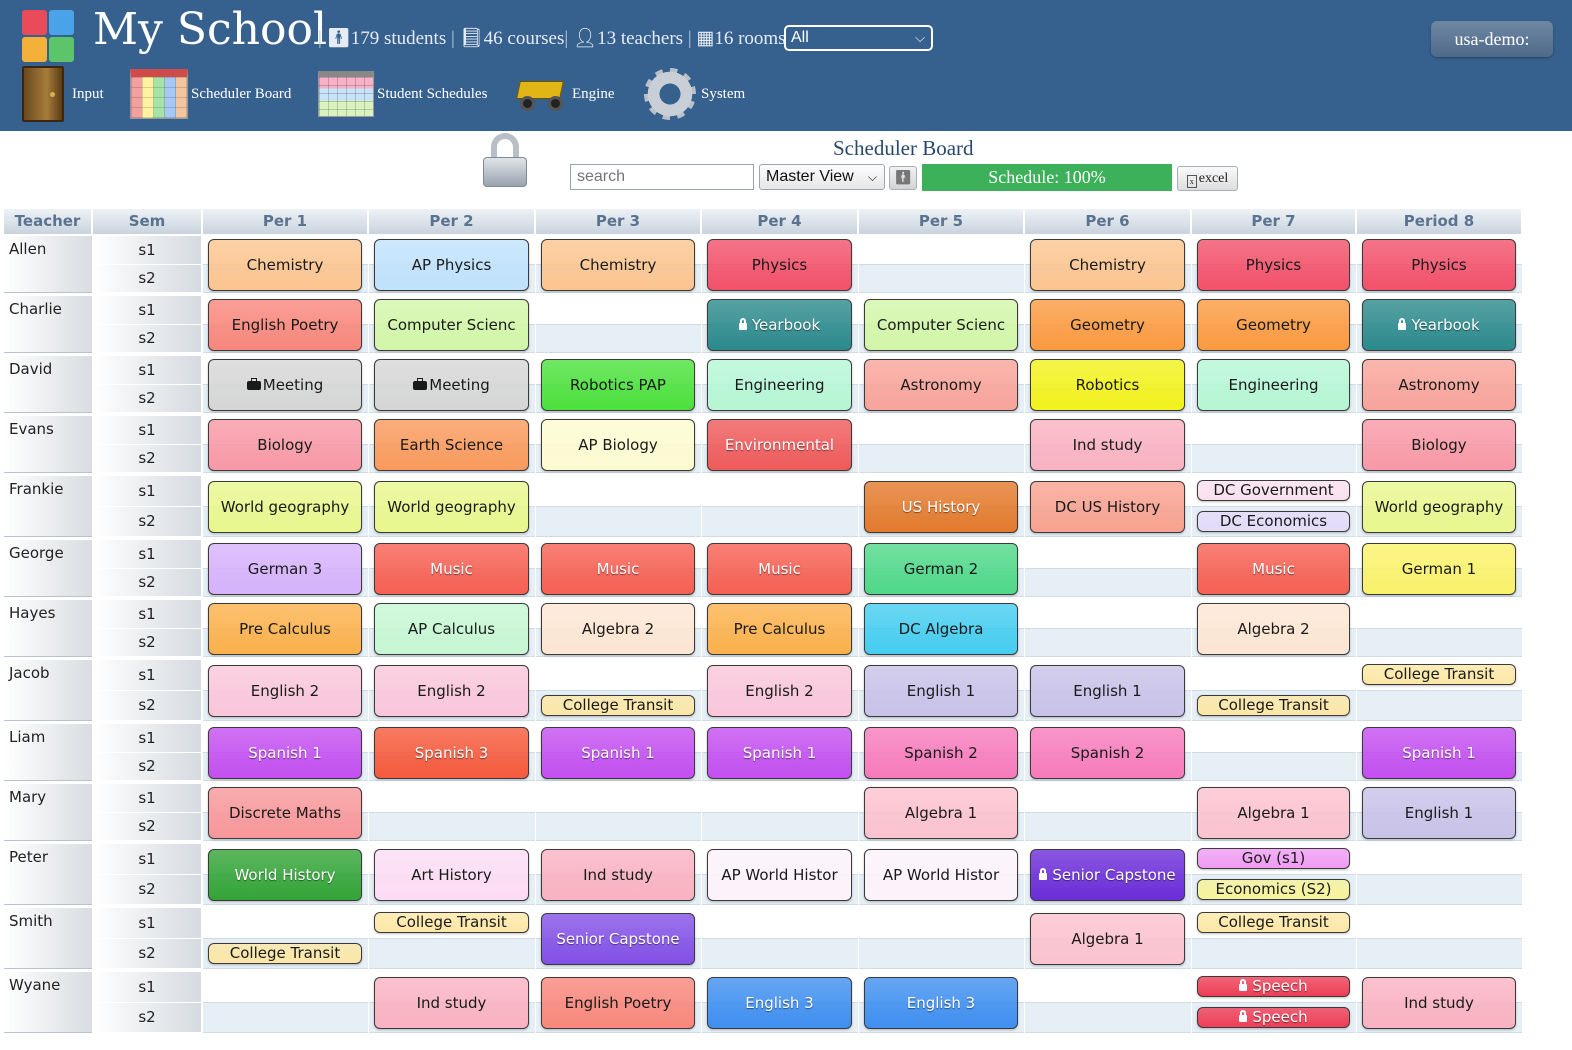  I want to click on teacher-name: George, so click(48, 568).